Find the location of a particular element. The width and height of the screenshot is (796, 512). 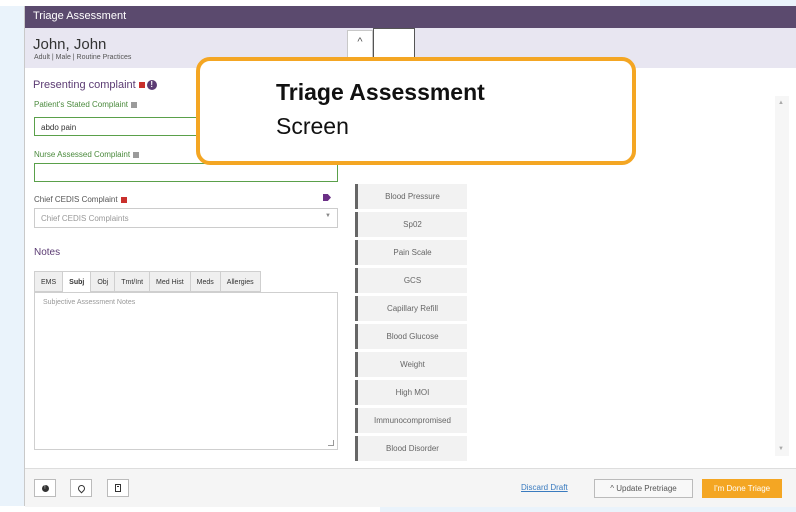

resize-handle-icon is located at coordinates (331, 443).